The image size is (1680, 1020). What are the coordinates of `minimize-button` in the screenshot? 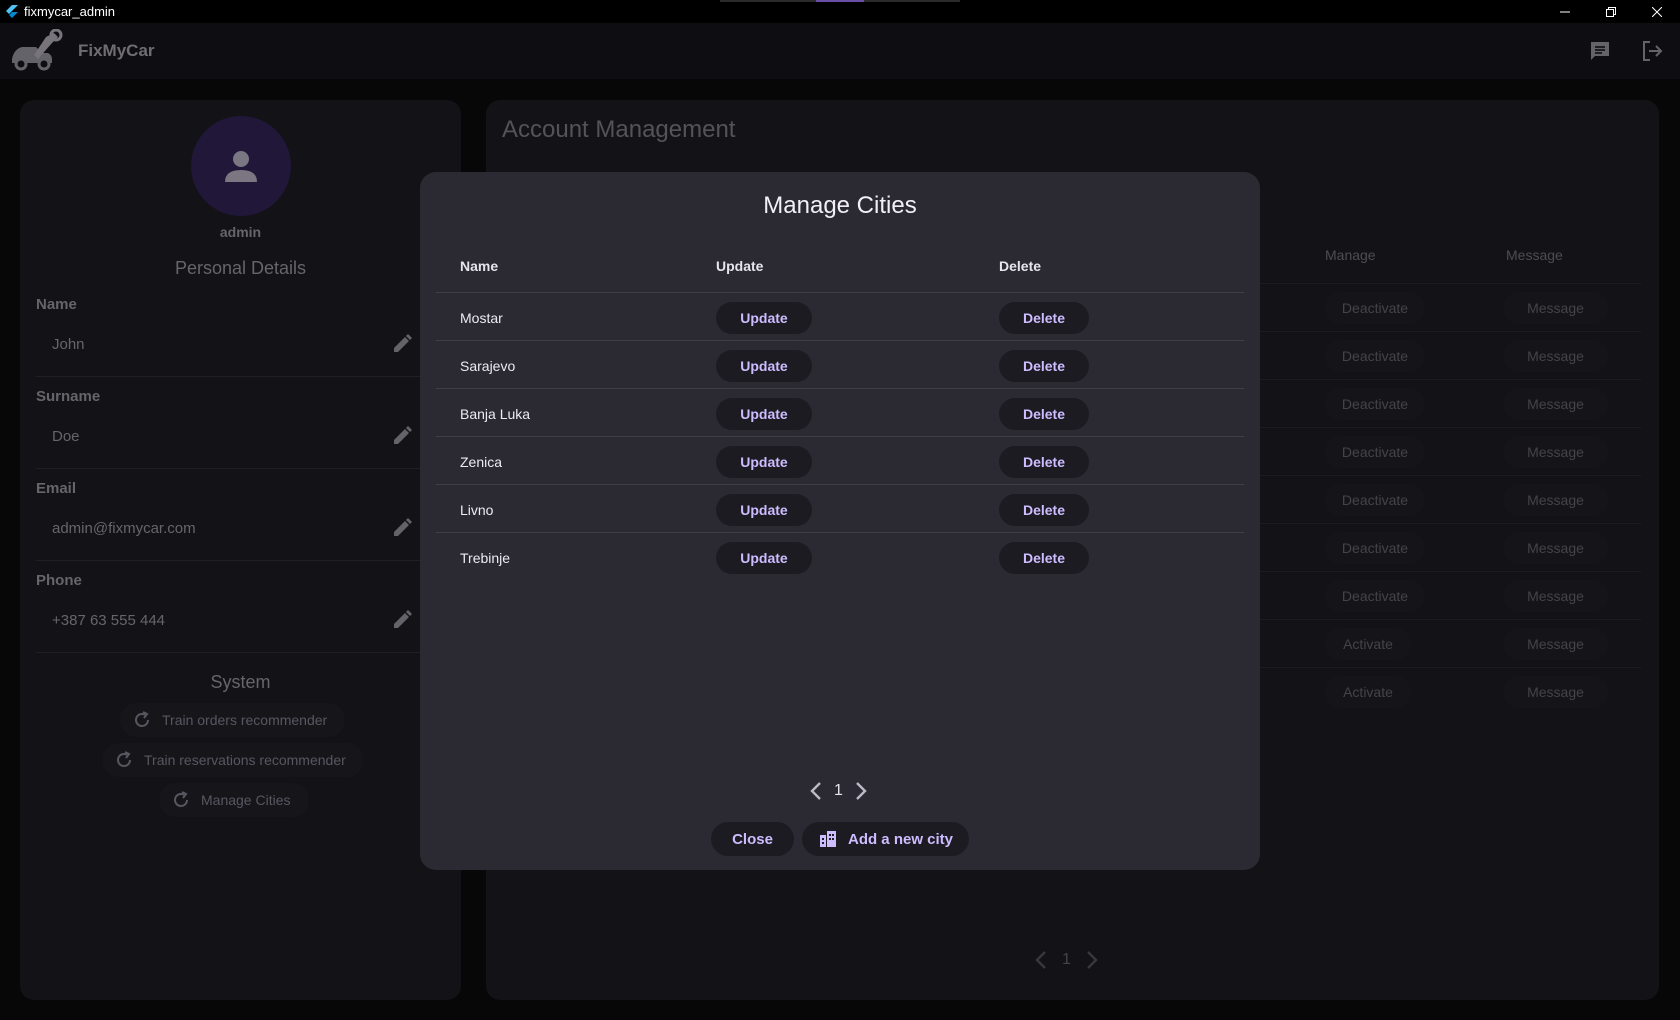 It's located at (1565, 11).